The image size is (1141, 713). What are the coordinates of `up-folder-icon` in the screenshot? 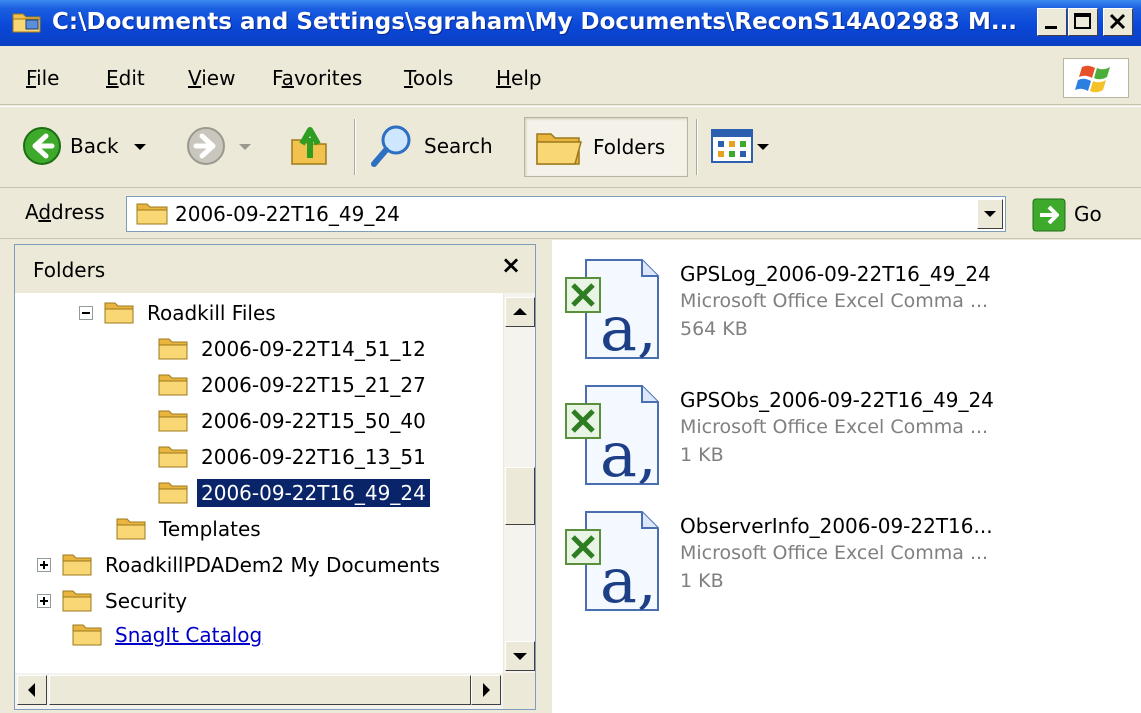 It's located at (309, 146).